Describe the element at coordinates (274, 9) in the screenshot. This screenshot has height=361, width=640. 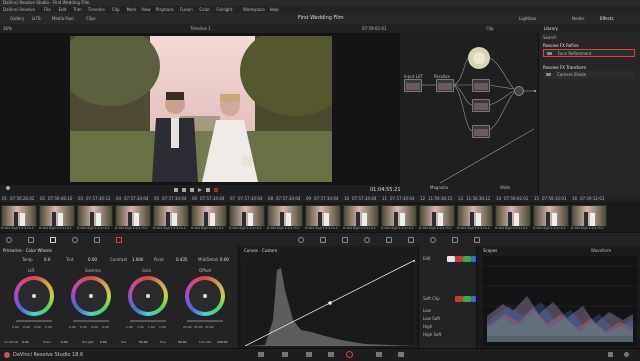
I see `menu-item-help: Help` at that location.